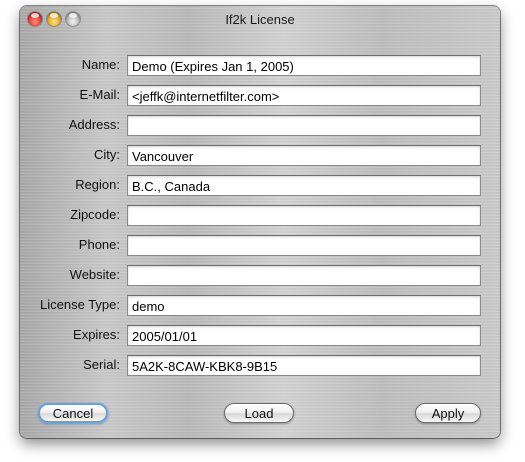 This screenshot has height=462, width=525. Describe the element at coordinates (99, 244) in the screenshot. I see `phone-label: Phone:` at that location.